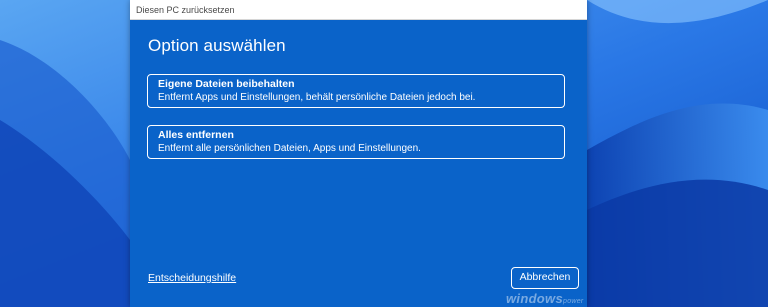  Describe the element at coordinates (196, 135) in the screenshot. I see `option-title: Alles entfernen` at that location.